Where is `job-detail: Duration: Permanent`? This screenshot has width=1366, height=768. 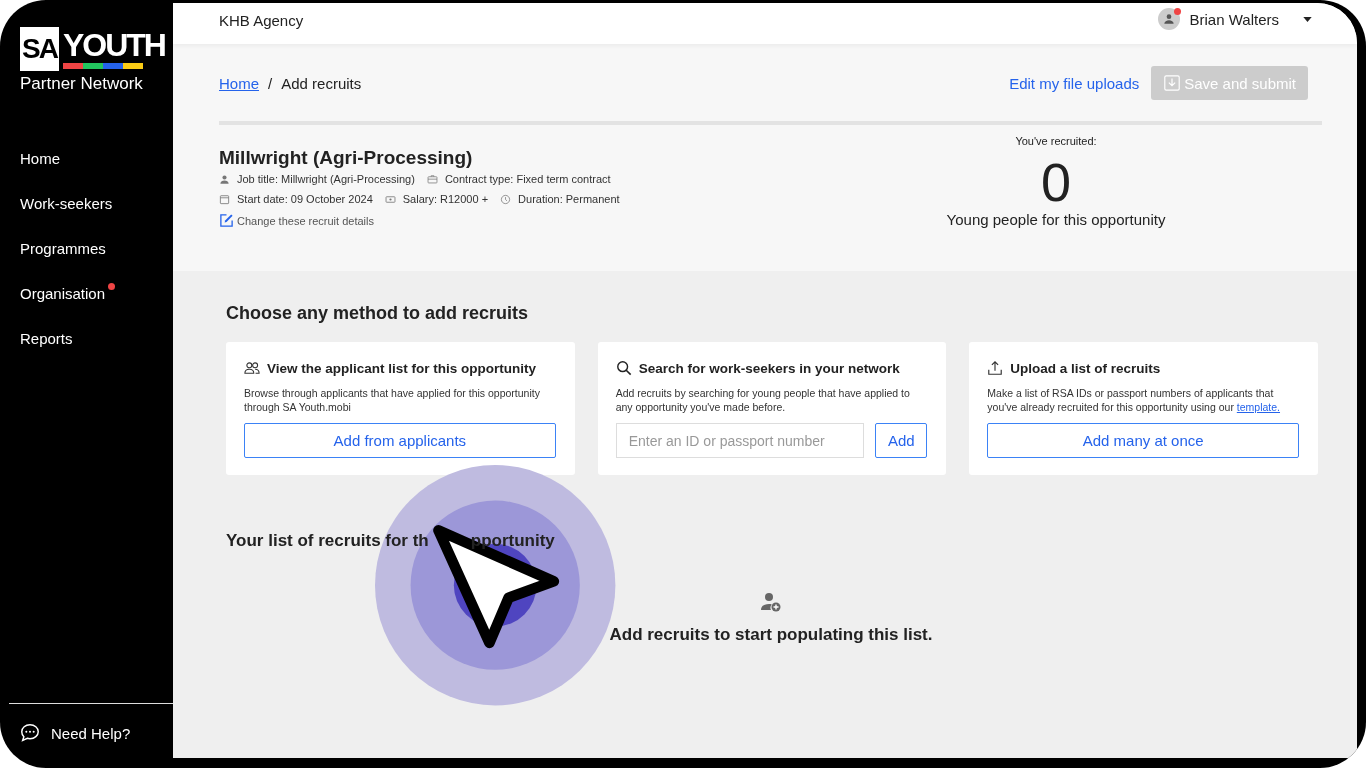
job-detail: Duration: Permanent is located at coordinates (569, 199).